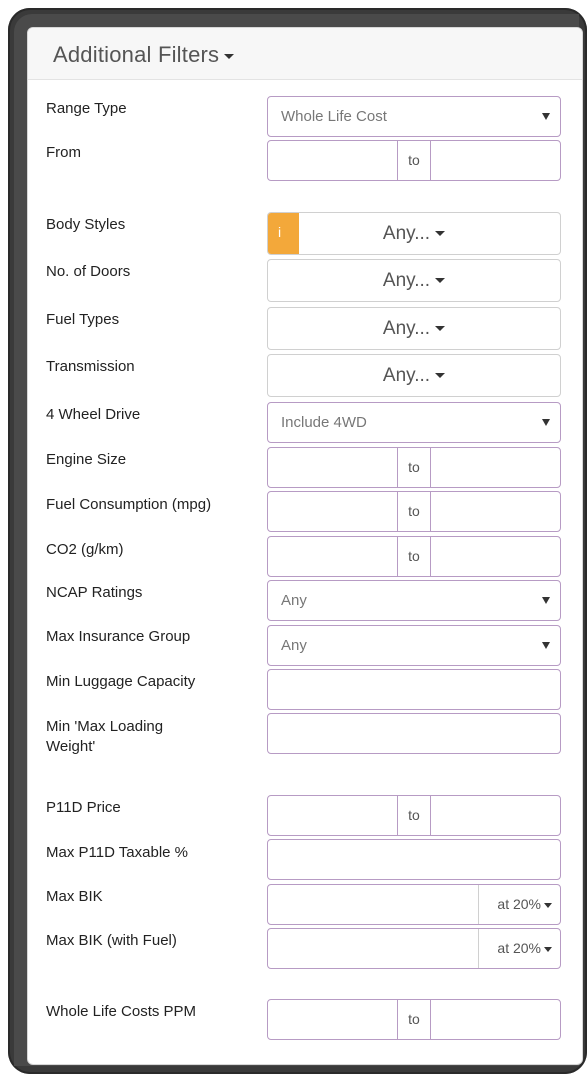  What do you see at coordinates (496, 511) in the screenshot?
I see `fuel-consumption-max-input` at bounding box center [496, 511].